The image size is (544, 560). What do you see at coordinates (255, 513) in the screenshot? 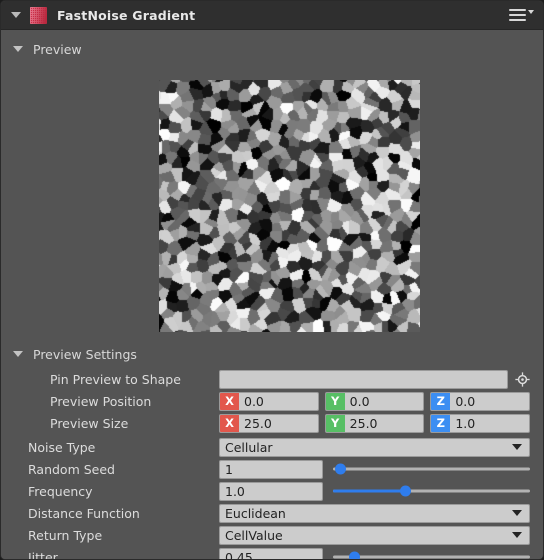
I see `distance-function-value: Euclidean` at bounding box center [255, 513].